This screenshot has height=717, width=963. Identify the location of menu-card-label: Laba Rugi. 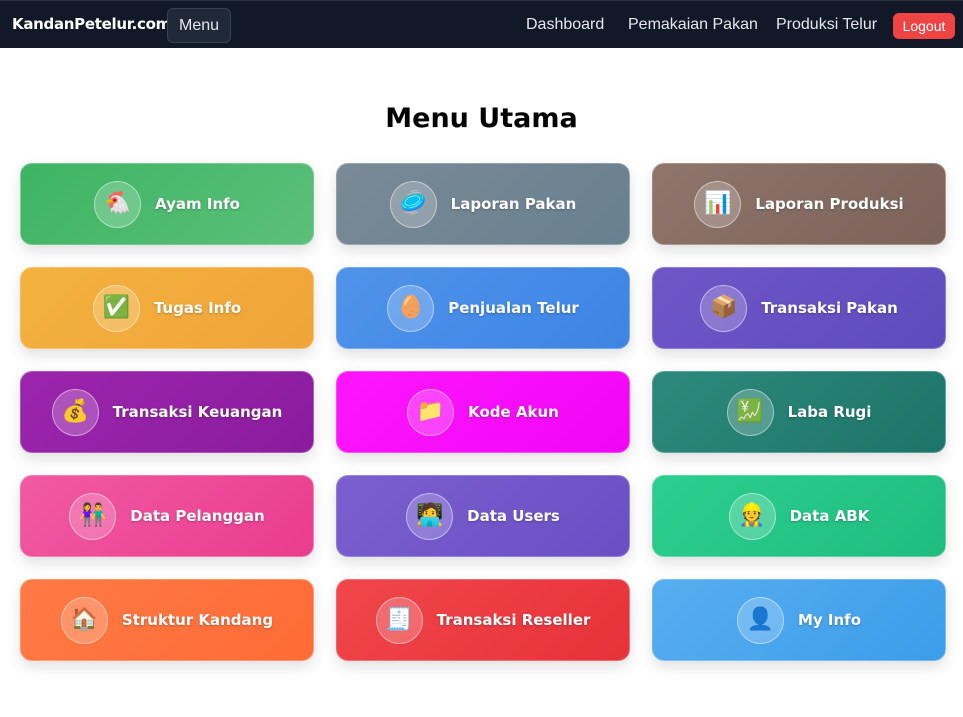
(829, 412).